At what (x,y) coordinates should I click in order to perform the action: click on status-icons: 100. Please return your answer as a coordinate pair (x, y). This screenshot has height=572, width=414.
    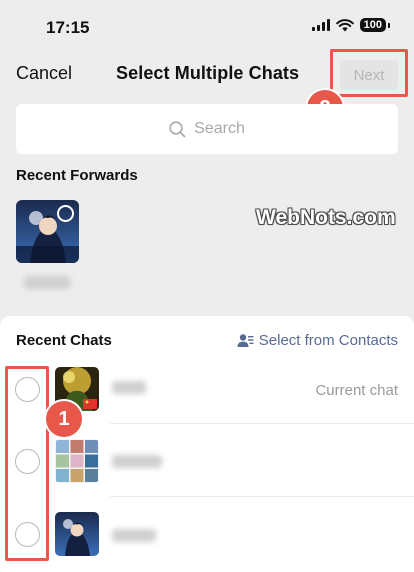
    Looking at the image, I should click on (351, 25).